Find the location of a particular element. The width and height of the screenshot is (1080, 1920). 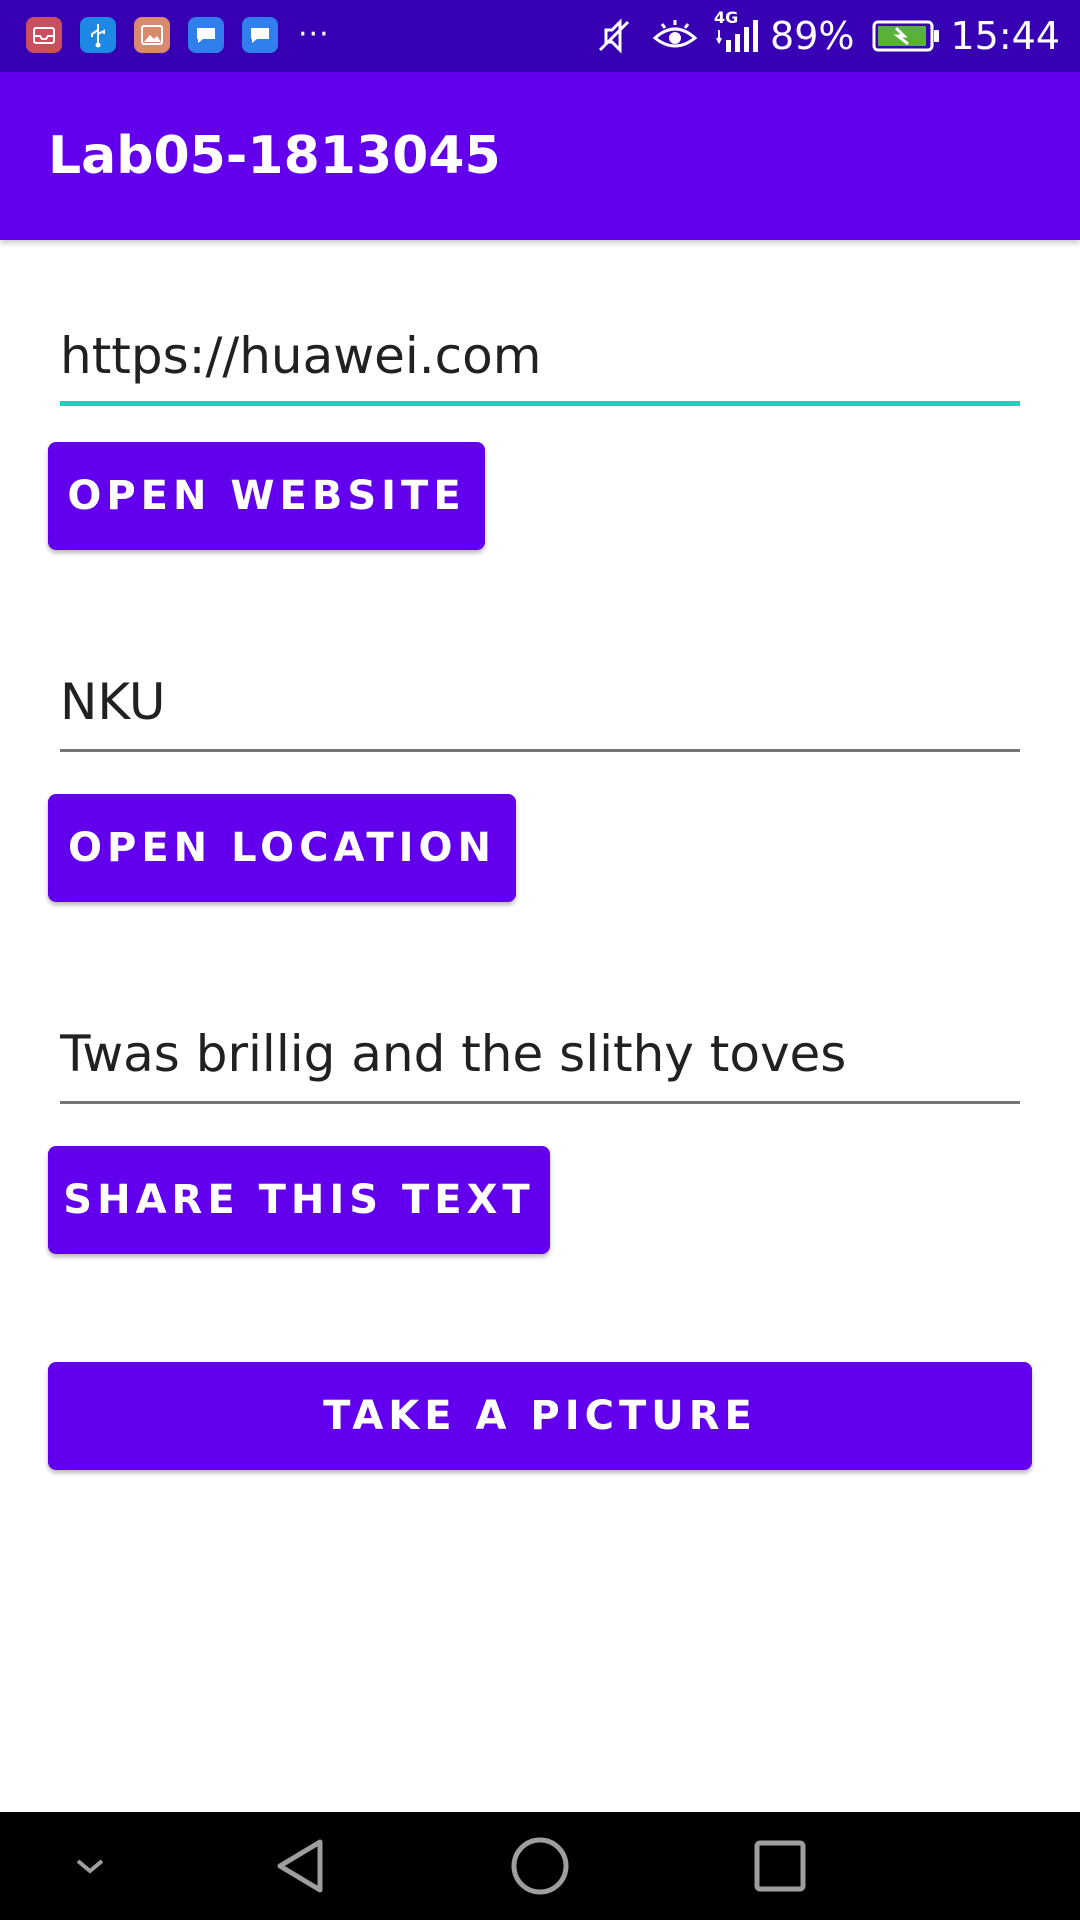

notification-icons: ··· is located at coordinates (178, 35).